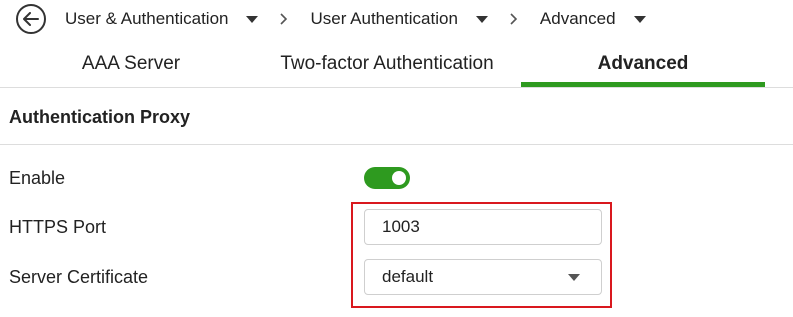 This screenshot has width=793, height=317. What do you see at coordinates (147, 18) in the screenshot?
I see `breadcrumb-label: User & Authentication` at bounding box center [147, 18].